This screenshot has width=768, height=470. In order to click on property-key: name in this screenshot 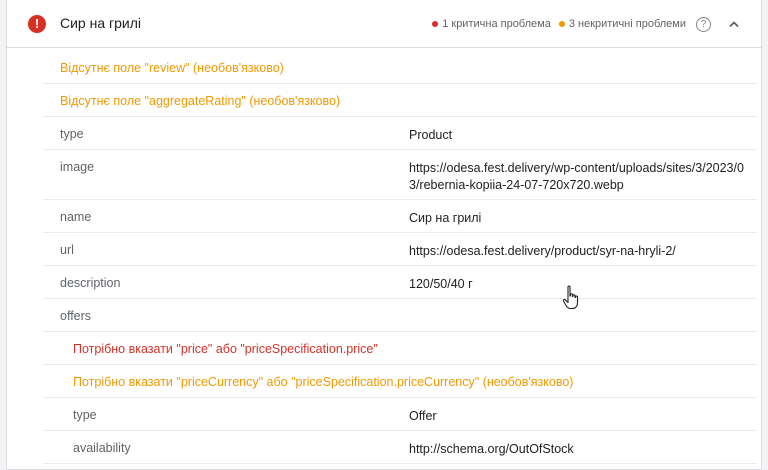, I will do `click(76, 217)`.